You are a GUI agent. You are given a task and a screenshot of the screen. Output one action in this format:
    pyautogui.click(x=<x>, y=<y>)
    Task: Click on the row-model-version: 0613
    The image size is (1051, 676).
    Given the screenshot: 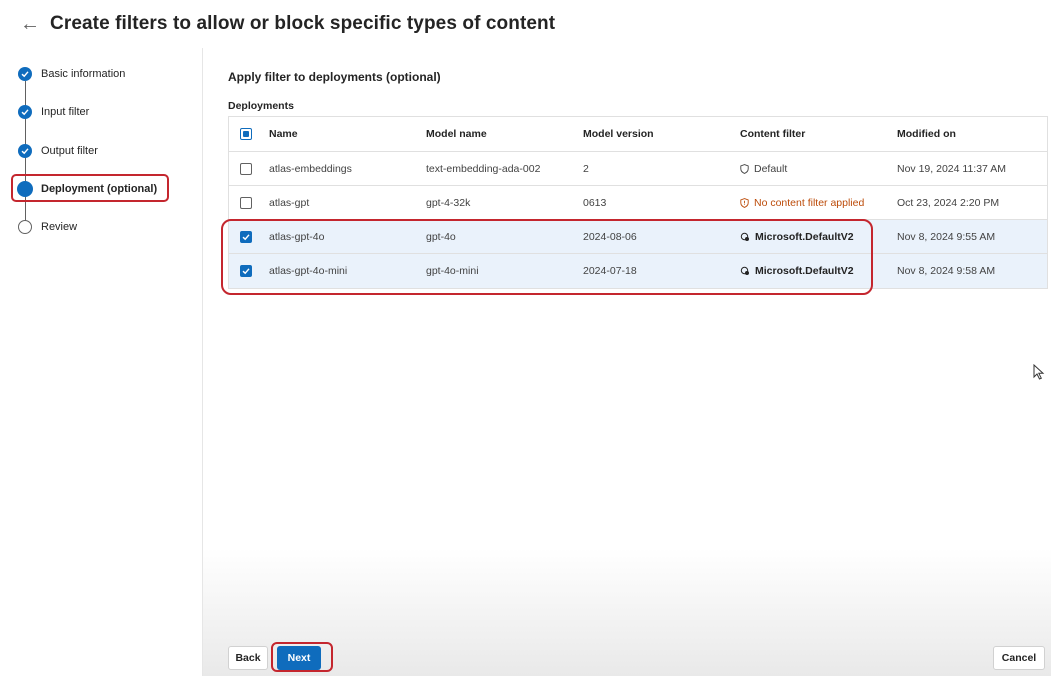 What is the action you would take?
    pyautogui.click(x=595, y=202)
    